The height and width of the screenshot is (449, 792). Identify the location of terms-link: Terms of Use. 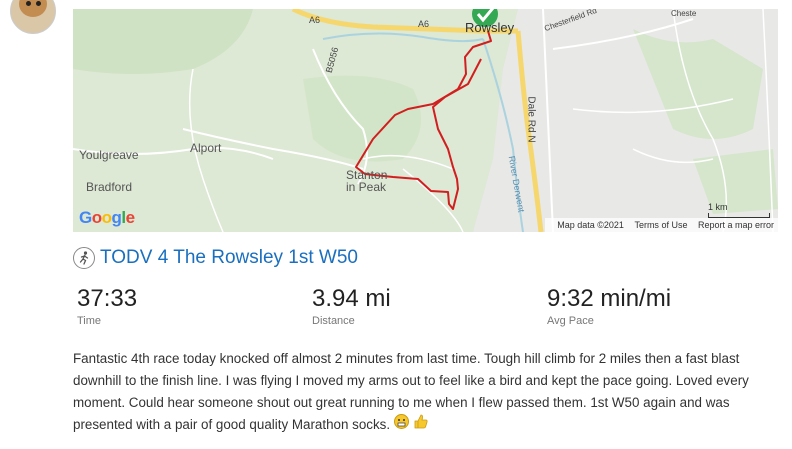
(660, 225).